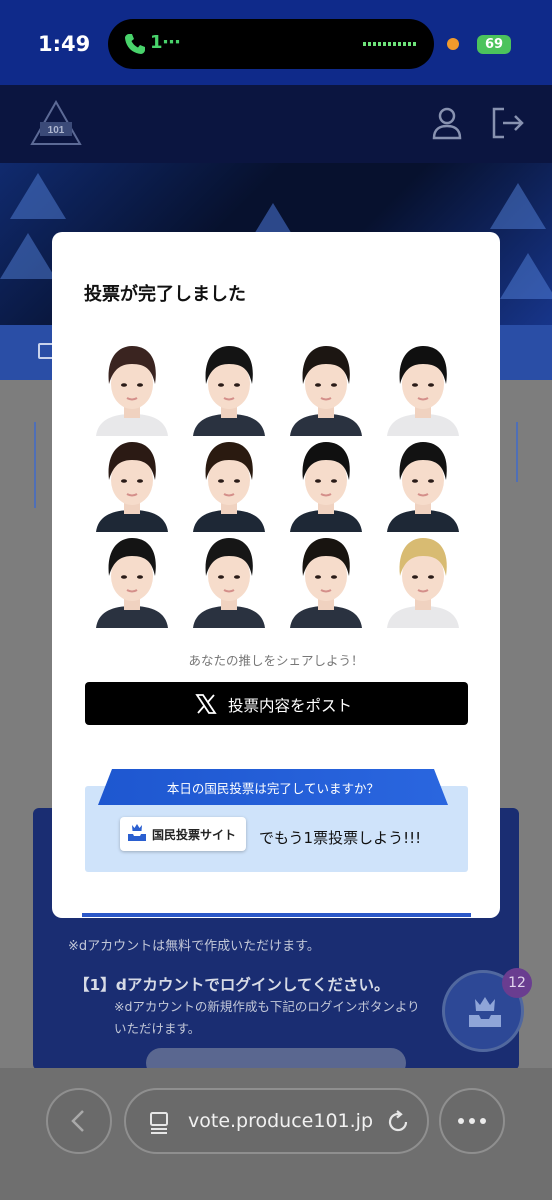 This screenshot has width=552, height=1200. What do you see at coordinates (159, 1123) in the screenshot?
I see `tabs-icon` at bounding box center [159, 1123].